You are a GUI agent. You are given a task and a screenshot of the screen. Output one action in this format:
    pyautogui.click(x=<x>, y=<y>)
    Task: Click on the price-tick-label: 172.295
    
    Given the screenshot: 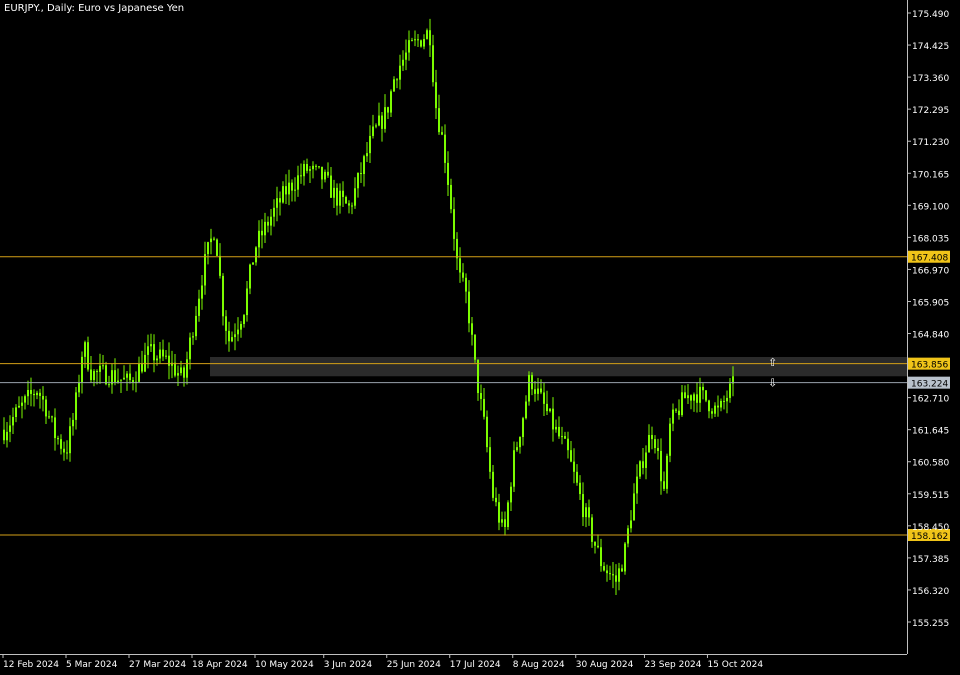 What is the action you would take?
    pyautogui.click(x=930, y=111)
    